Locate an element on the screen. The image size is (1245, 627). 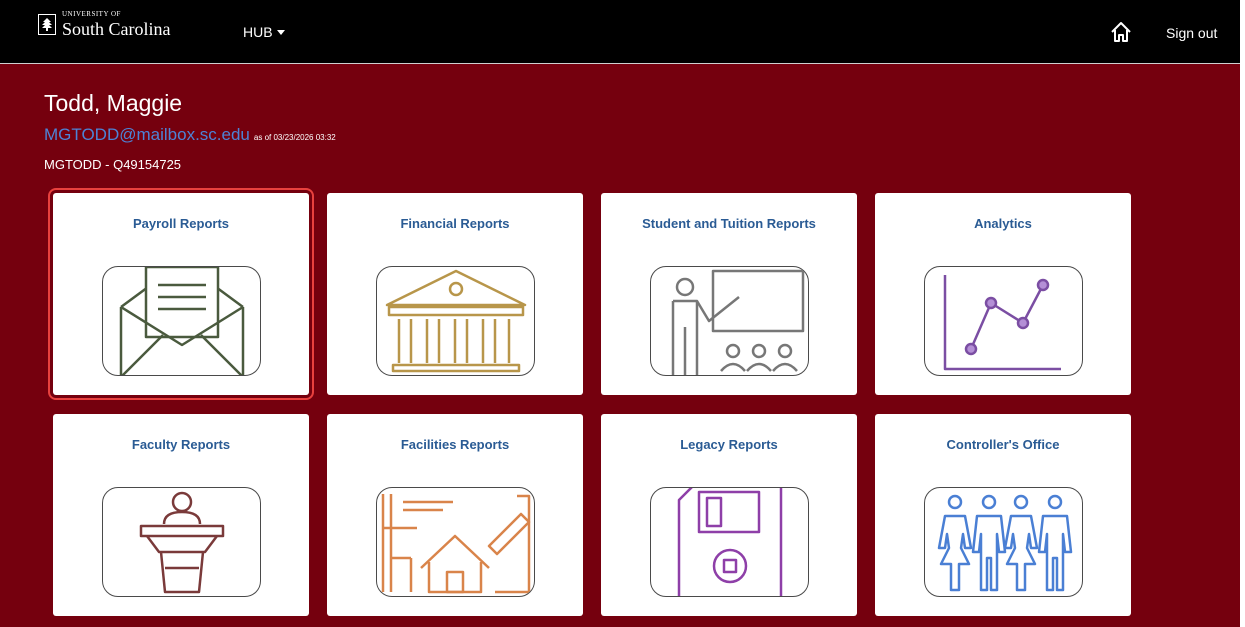
as-of-timestamp: as of 03/23/2026 03:32 is located at coordinates (294, 137).